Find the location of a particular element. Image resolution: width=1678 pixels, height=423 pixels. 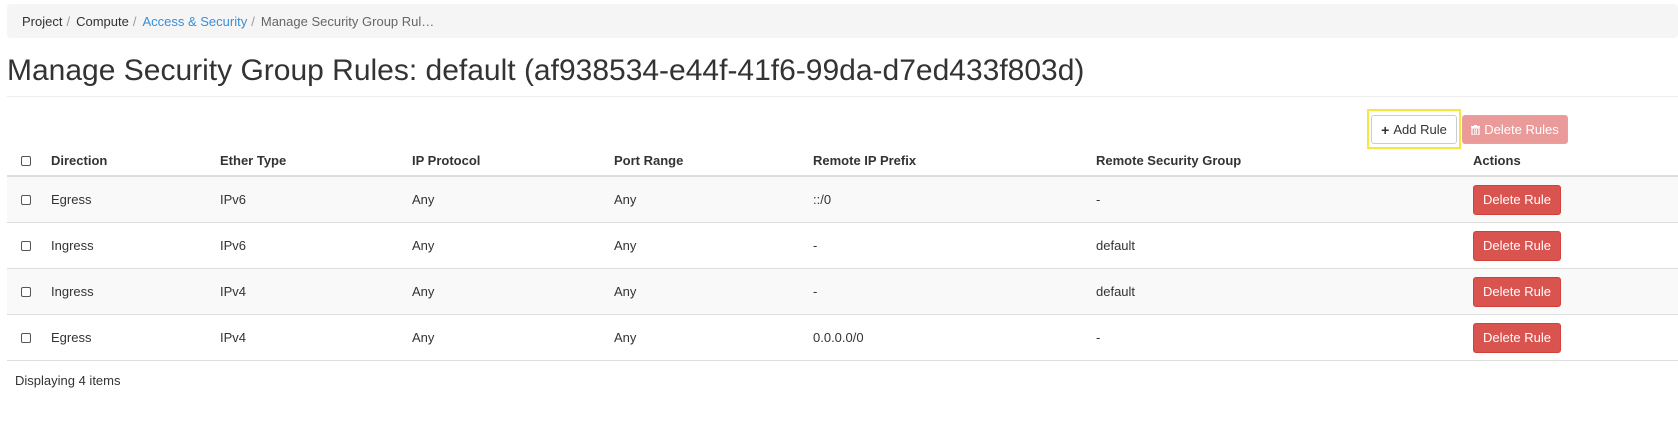

trash-icon is located at coordinates (1476, 129).